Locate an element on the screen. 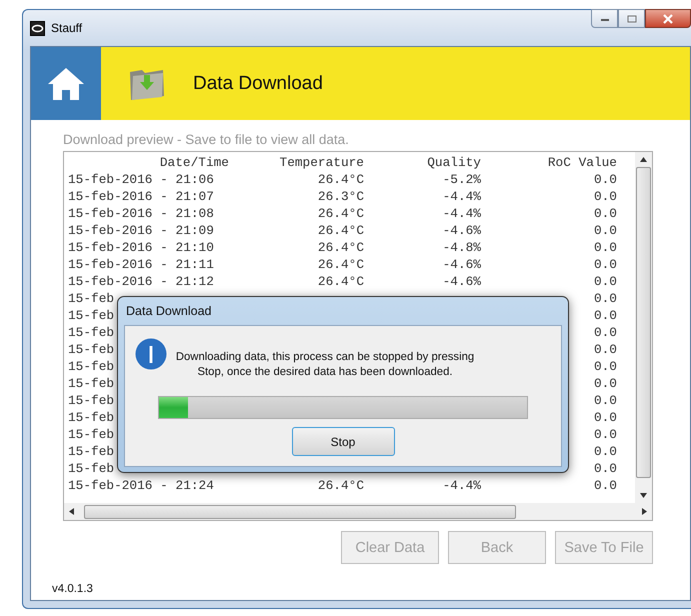  up-arrow-icon is located at coordinates (643, 159).